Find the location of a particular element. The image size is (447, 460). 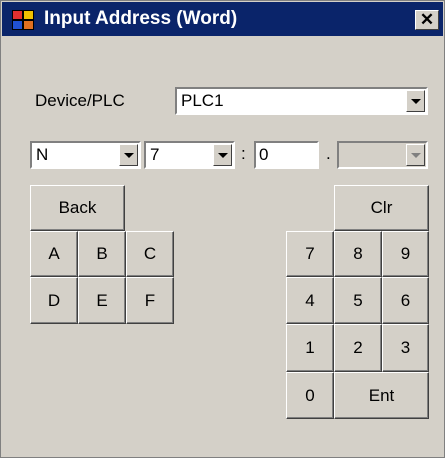

key-b-button: B is located at coordinates (102, 254).